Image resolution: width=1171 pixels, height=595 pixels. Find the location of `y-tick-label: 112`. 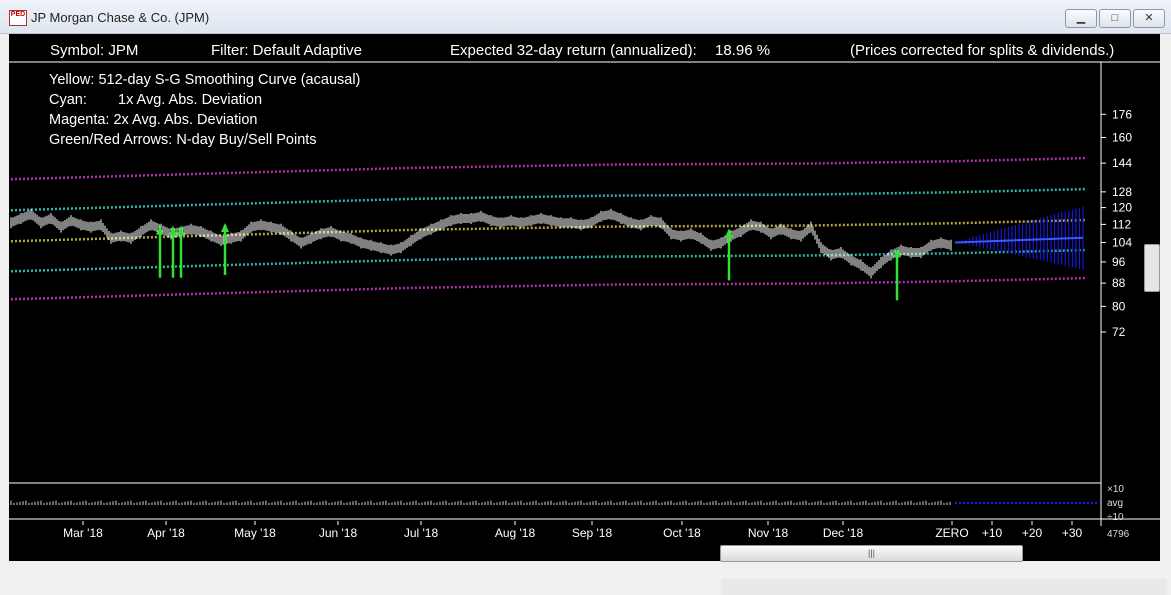

y-tick-label: 112 is located at coordinates (1121, 224).